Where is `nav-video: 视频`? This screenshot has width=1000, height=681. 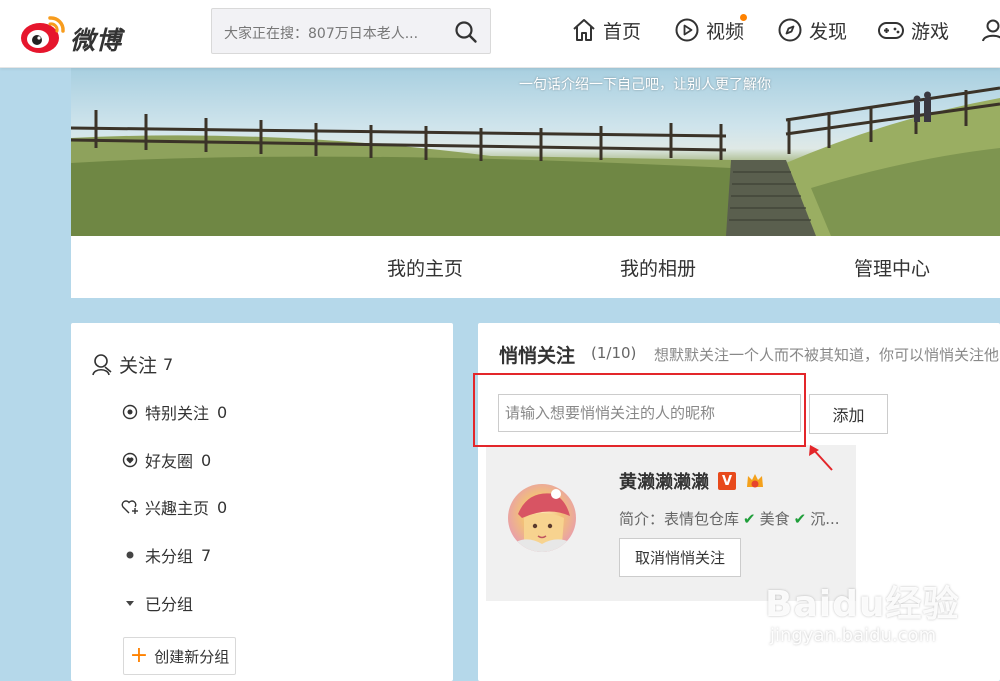 nav-video: 视频 is located at coordinates (710, 30).